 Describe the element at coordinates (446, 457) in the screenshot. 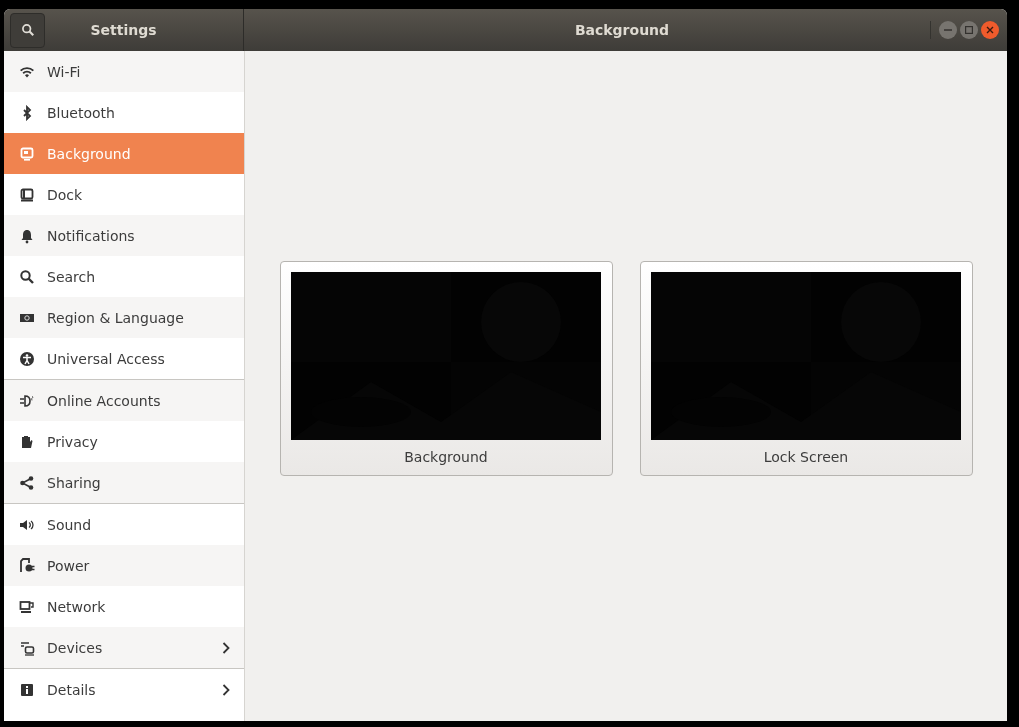

I see `wallpaper-label: Background` at that location.